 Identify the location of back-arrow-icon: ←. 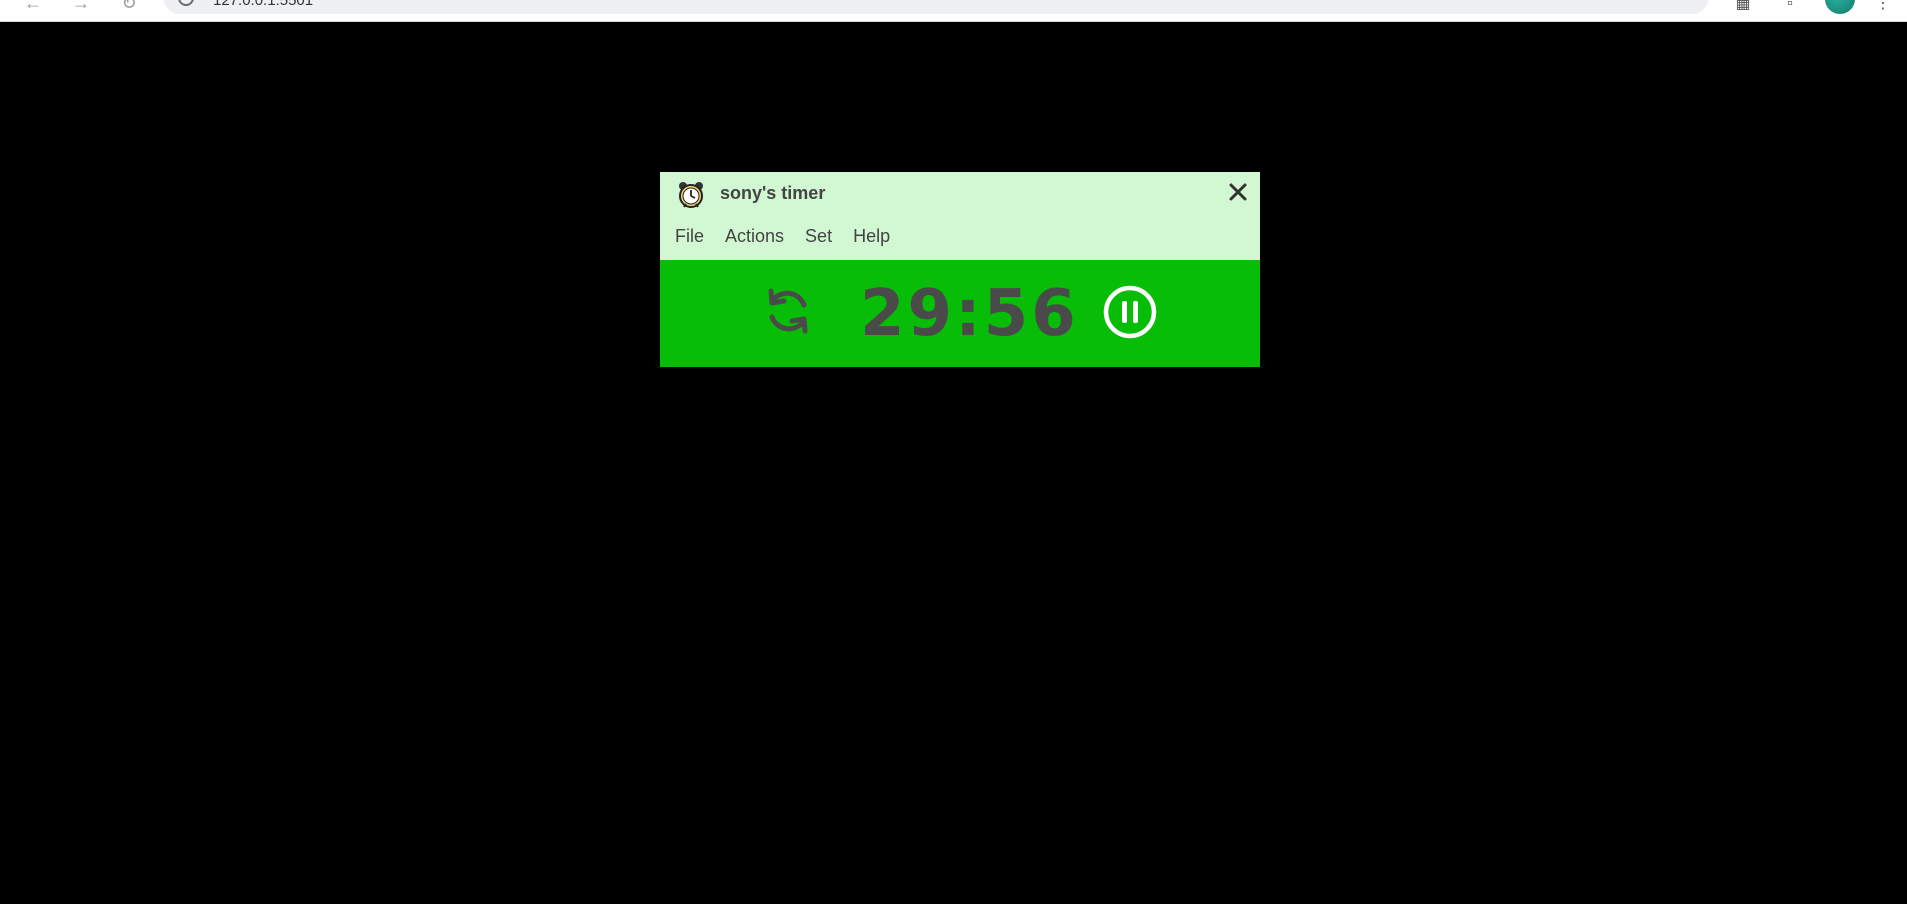
(33, 7).